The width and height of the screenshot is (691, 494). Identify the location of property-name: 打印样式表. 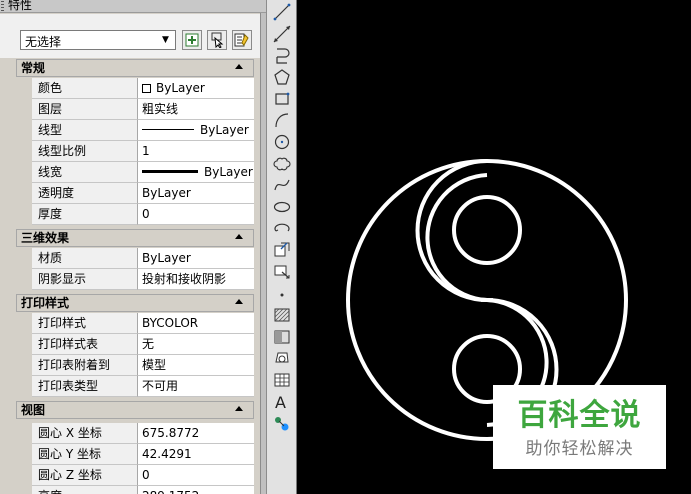
(85, 344).